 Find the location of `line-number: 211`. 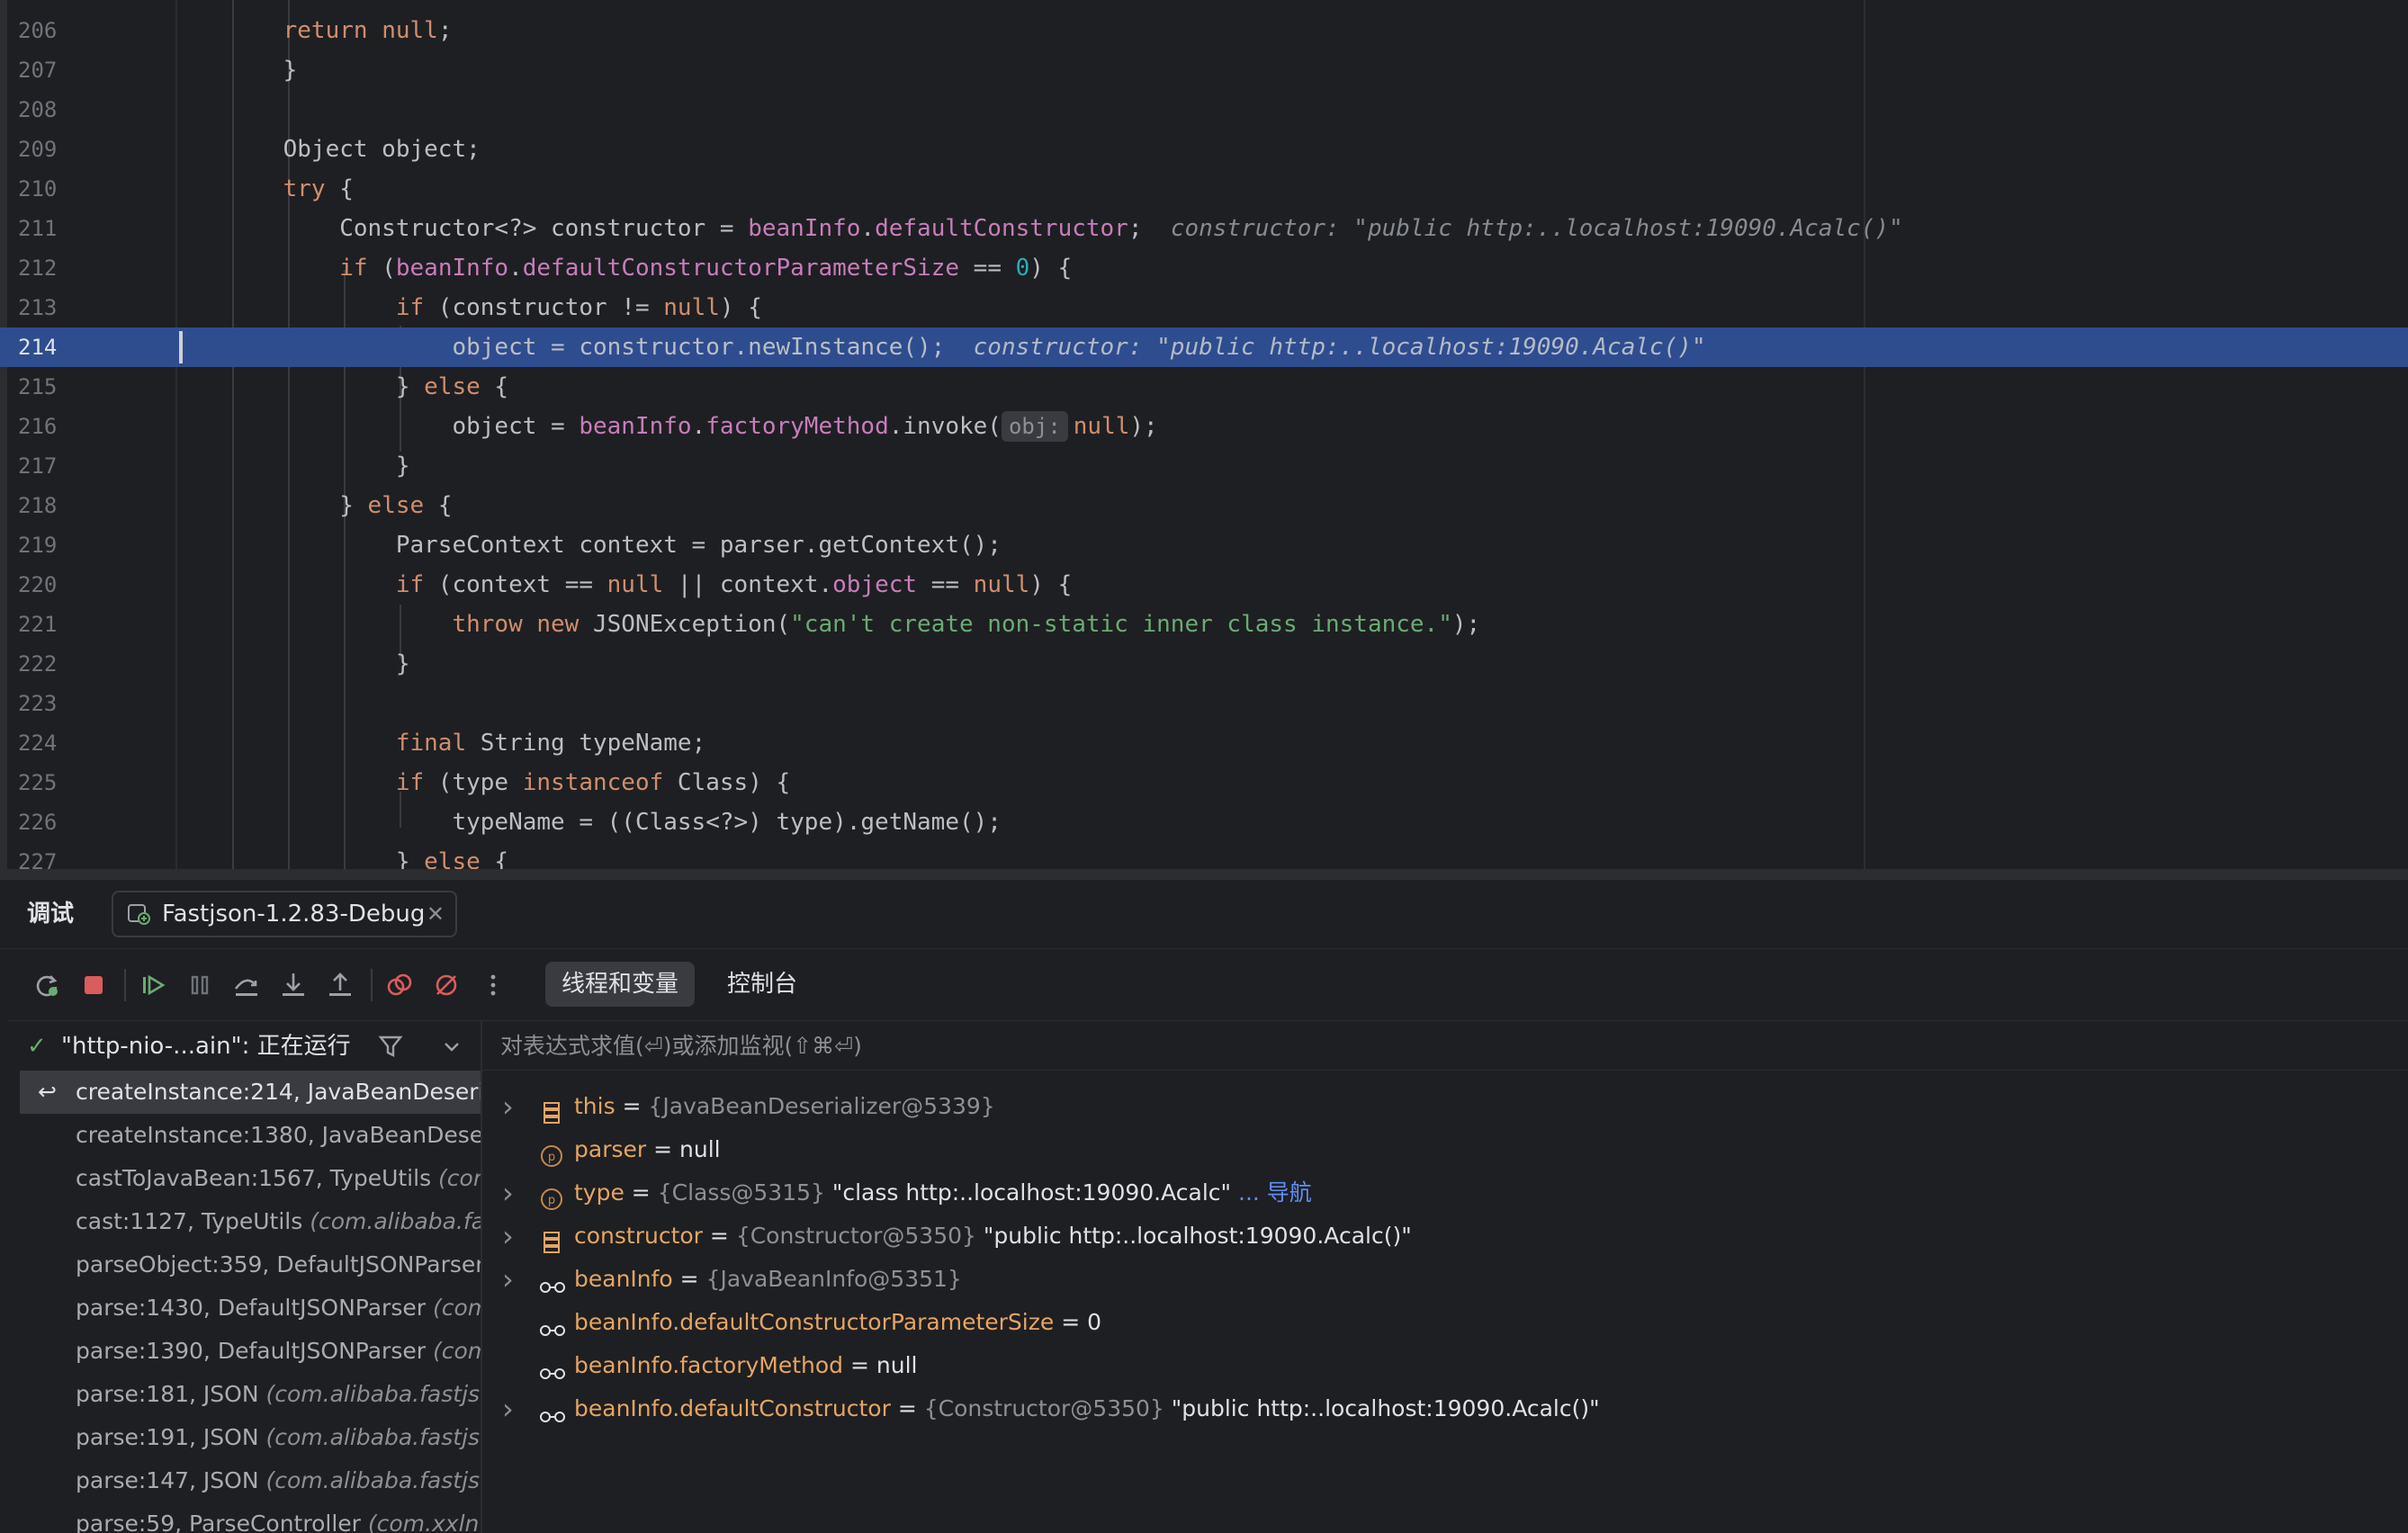

line-number: 211 is located at coordinates (38, 228).